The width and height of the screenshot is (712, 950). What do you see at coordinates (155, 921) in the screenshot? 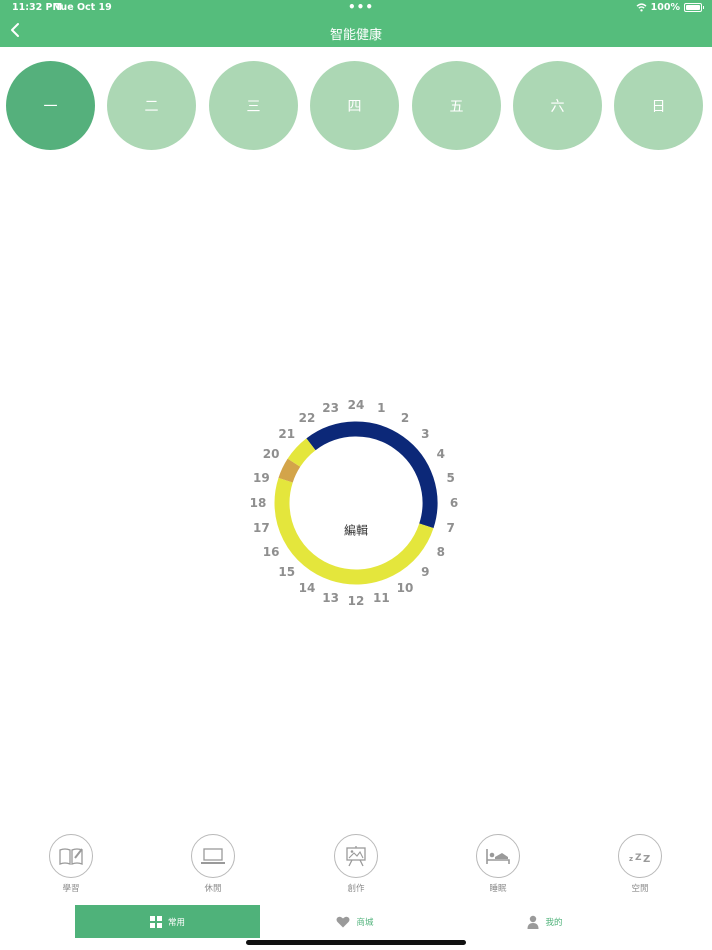
I see `grid-icon` at bounding box center [155, 921].